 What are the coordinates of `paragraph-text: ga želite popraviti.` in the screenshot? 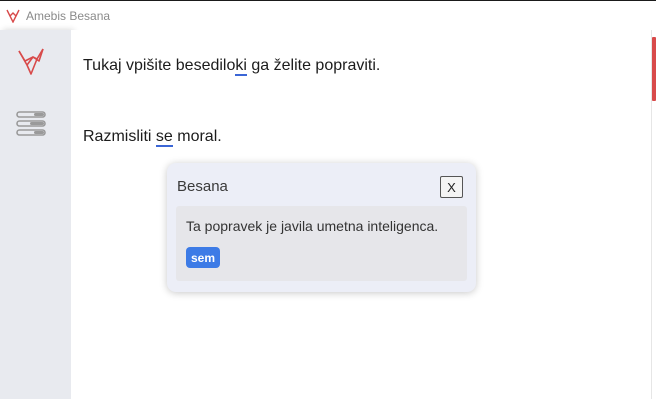 It's located at (313, 65).